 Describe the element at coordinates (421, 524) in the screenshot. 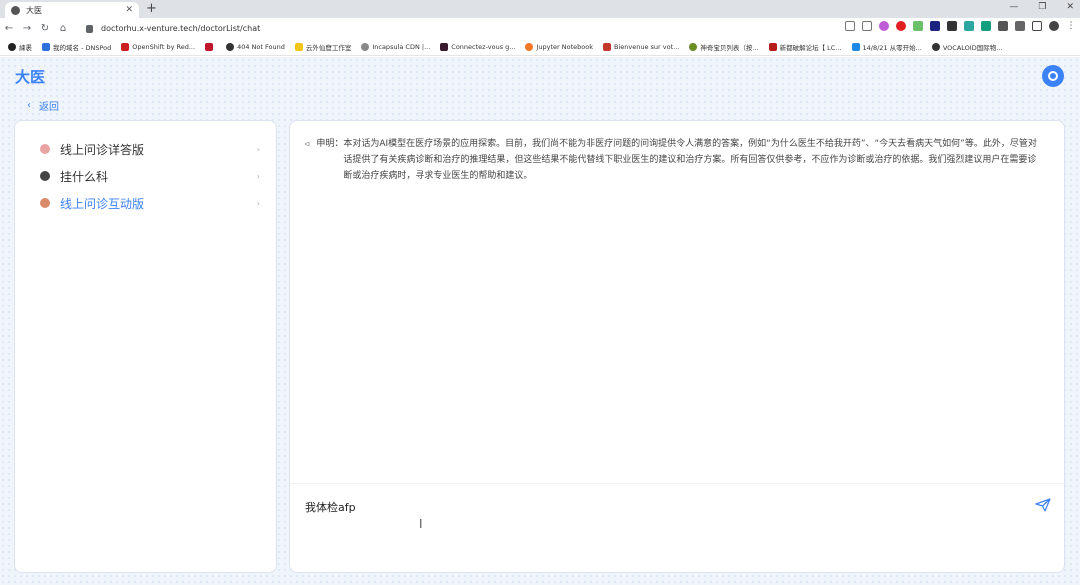

I see `text-cursor-icon: I` at that location.